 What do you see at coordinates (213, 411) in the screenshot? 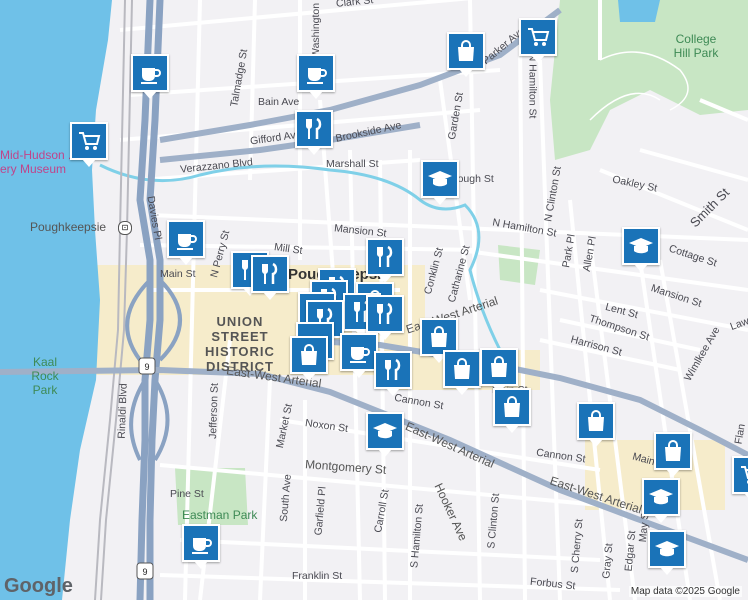
I see `street-label: Jefferson St` at bounding box center [213, 411].